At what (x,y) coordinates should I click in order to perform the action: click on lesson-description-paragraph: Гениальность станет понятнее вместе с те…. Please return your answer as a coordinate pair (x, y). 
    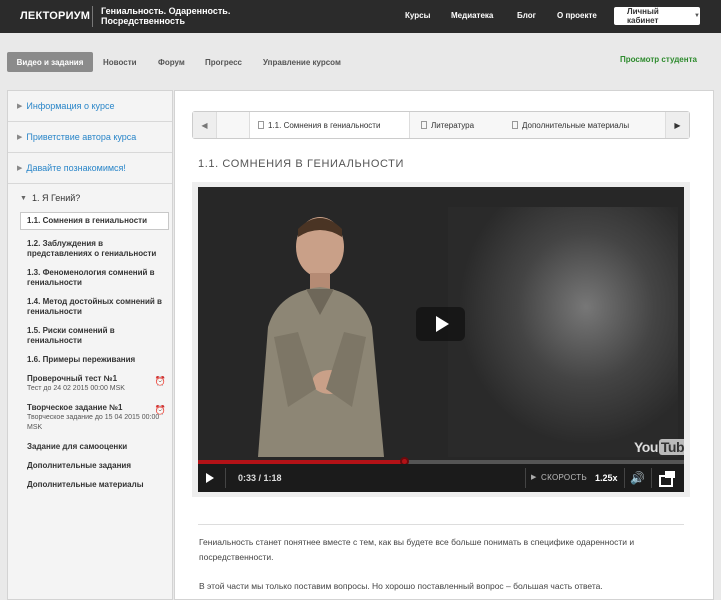
    Looking at the image, I should click on (417, 549).